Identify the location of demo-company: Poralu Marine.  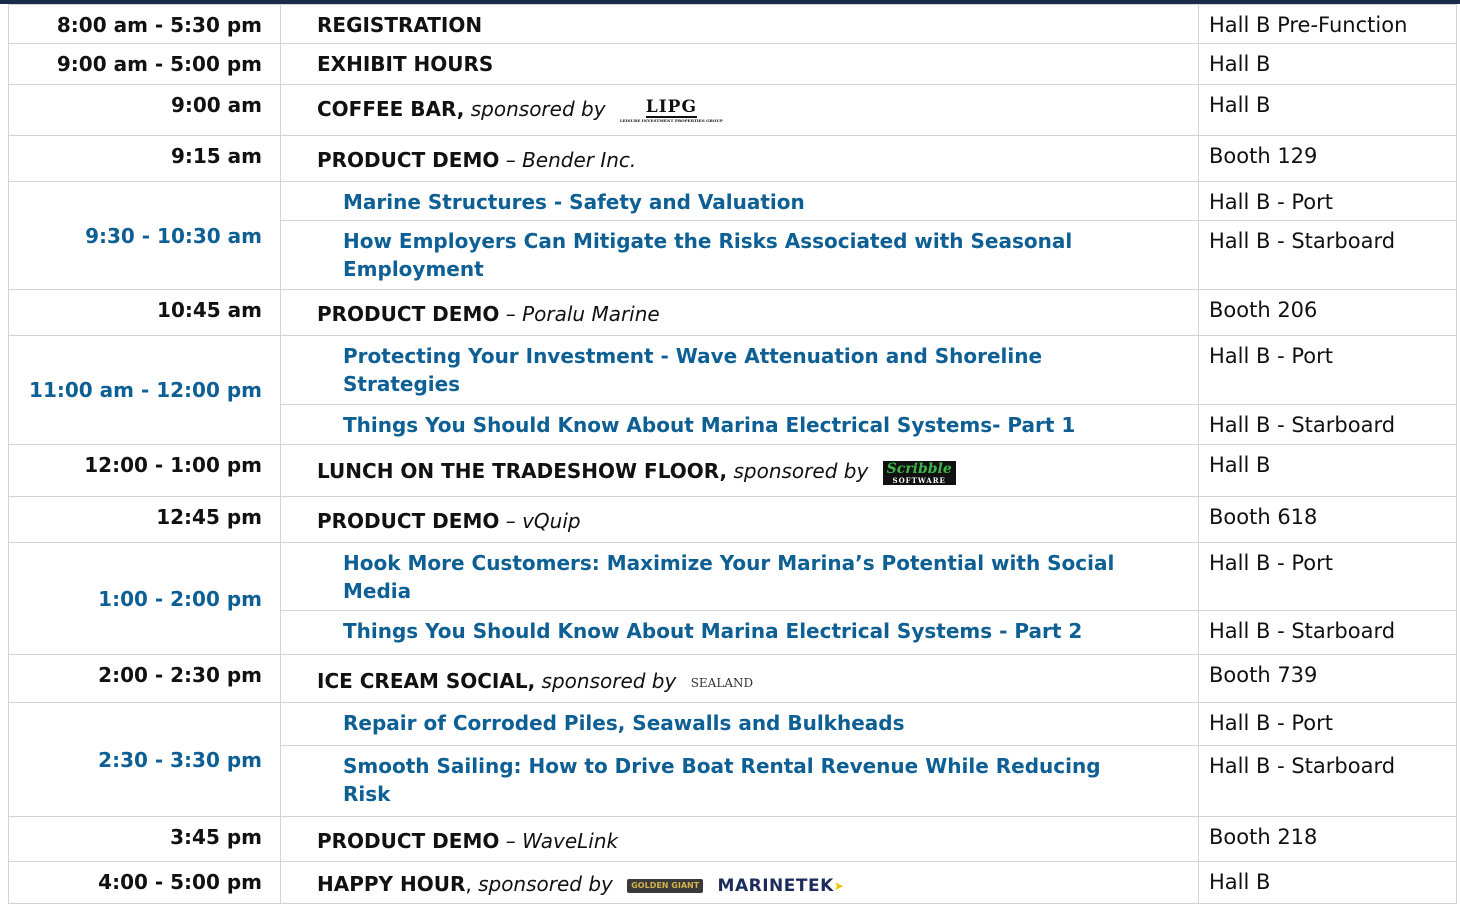
(591, 314).